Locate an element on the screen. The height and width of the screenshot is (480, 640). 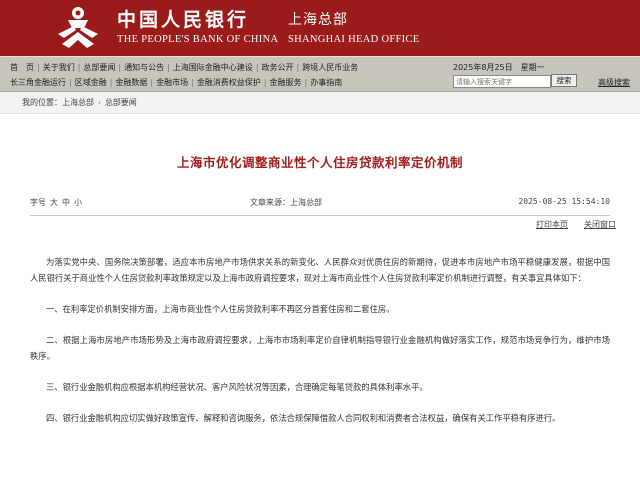
current-date: 2025年8月25日 星期一 is located at coordinates (499, 67).